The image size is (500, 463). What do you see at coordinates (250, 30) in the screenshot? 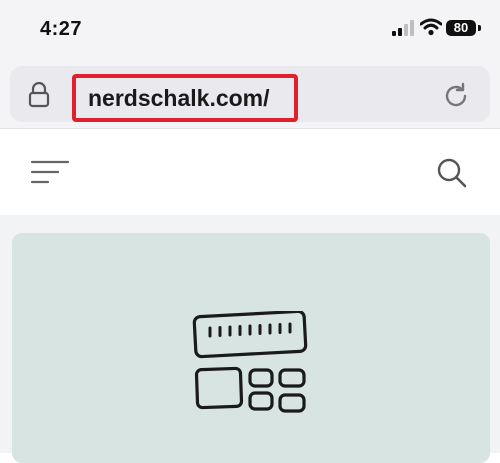
I see `status-bar: 4:27 80` at bounding box center [250, 30].